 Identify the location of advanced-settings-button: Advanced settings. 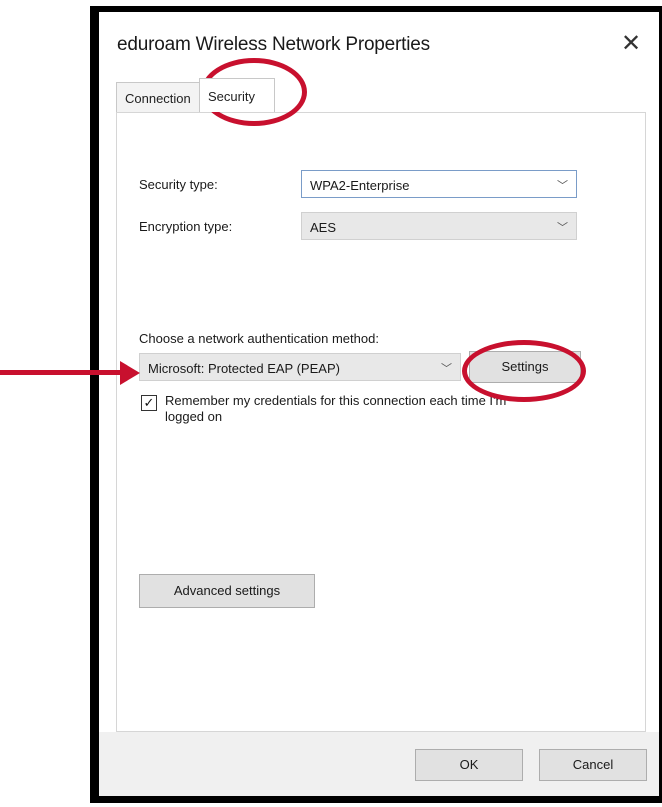
(227, 591).